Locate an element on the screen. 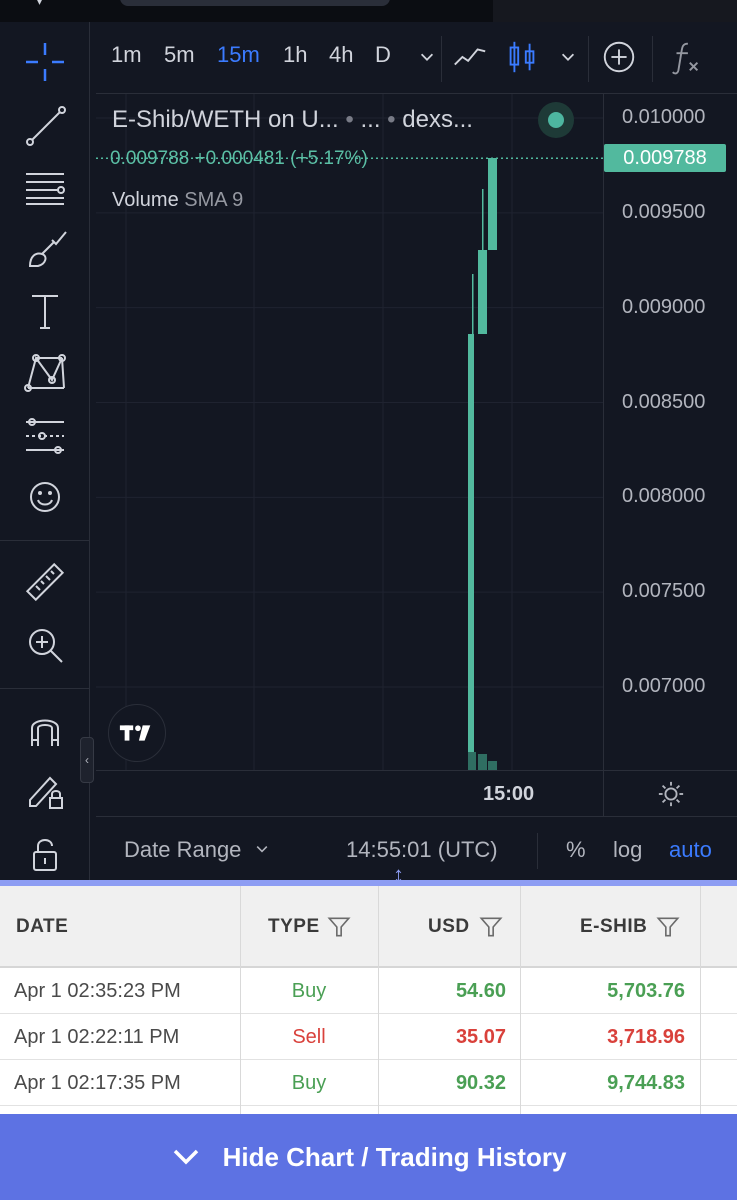 The height and width of the screenshot is (1200, 737). time-tick-label: 15:00 is located at coordinates (509, 794).